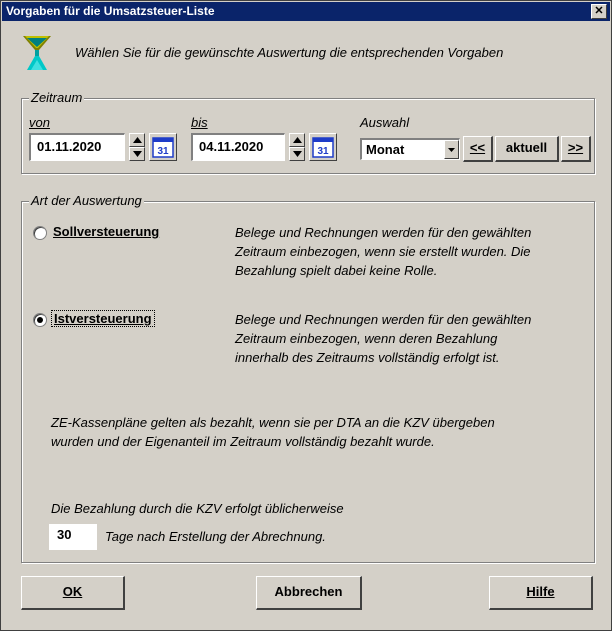 The height and width of the screenshot is (631, 612). I want to click on close-icon: ✕, so click(599, 11).